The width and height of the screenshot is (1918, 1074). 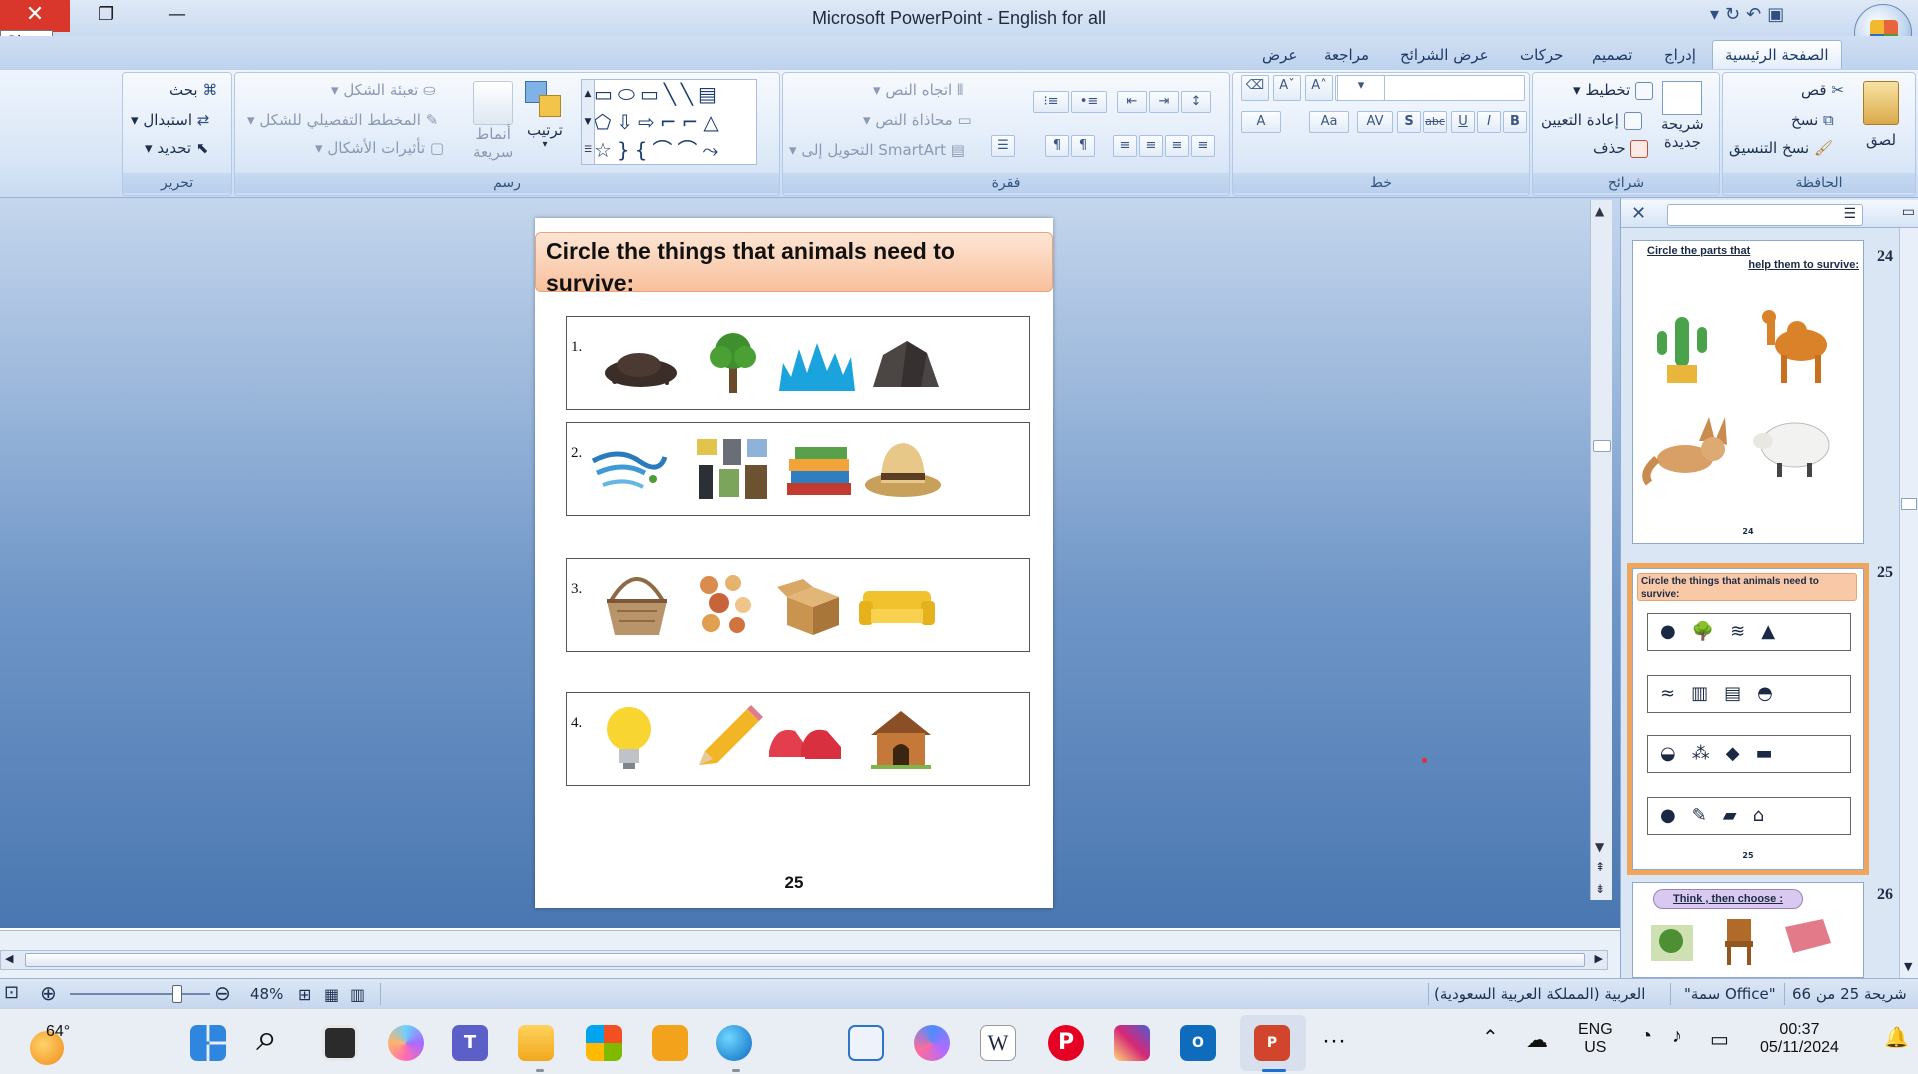 What do you see at coordinates (637, 604) in the screenshot?
I see `basket-icon` at bounding box center [637, 604].